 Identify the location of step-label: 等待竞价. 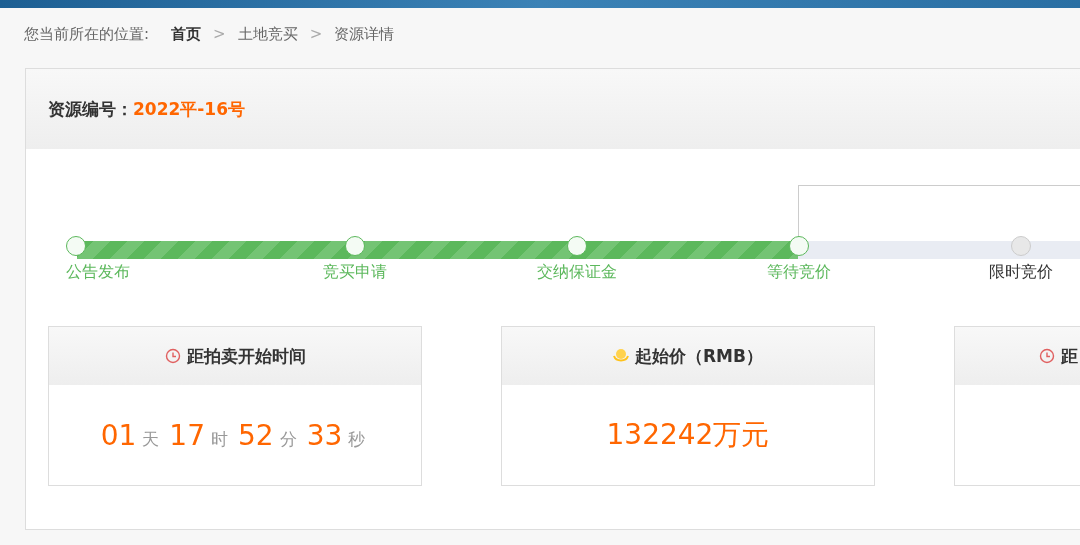
(799, 272).